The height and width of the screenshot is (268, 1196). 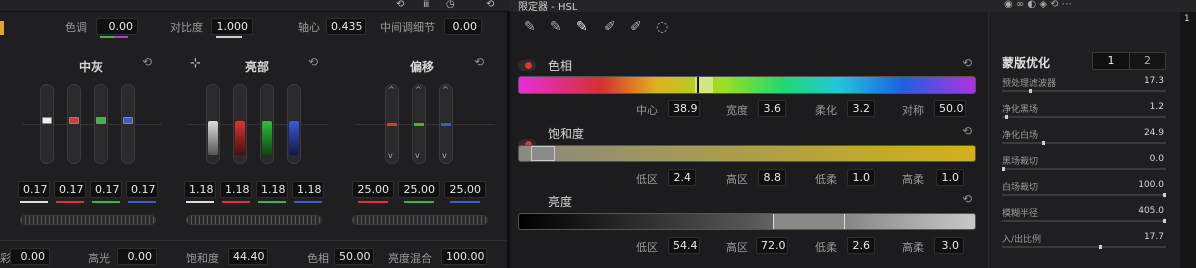 What do you see at coordinates (967, 199) in the screenshot?
I see `lum-reset-icon: ⟲` at bounding box center [967, 199].